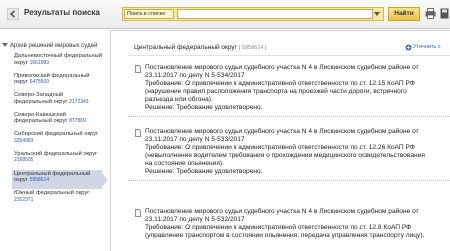 The image size is (450, 251). What do you see at coordinates (149, 14) in the screenshot?
I see `search-scope-select: Поиск в списке` at bounding box center [149, 14].